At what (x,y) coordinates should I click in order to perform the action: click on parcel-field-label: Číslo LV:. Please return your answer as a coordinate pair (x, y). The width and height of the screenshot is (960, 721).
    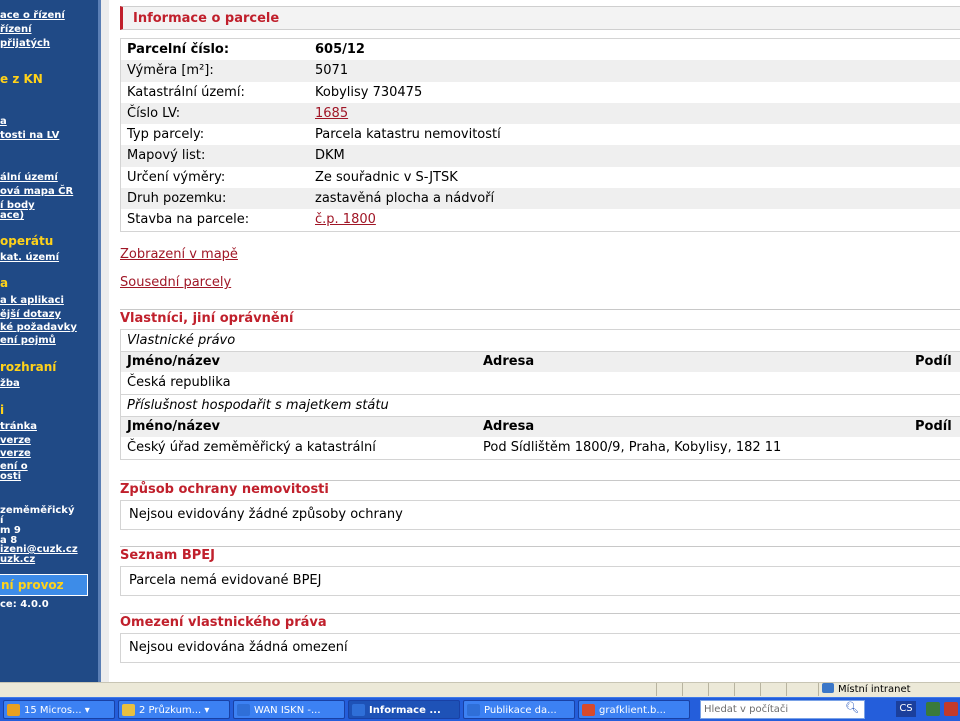
    Looking at the image, I should click on (154, 113).